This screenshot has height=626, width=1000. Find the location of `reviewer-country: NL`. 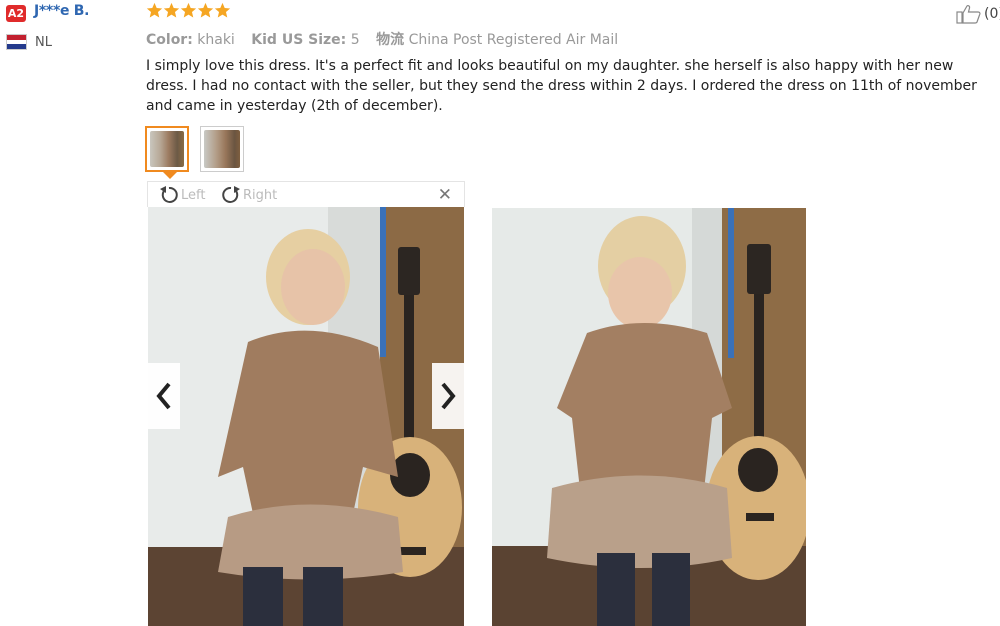

reviewer-country: NL is located at coordinates (43, 42).